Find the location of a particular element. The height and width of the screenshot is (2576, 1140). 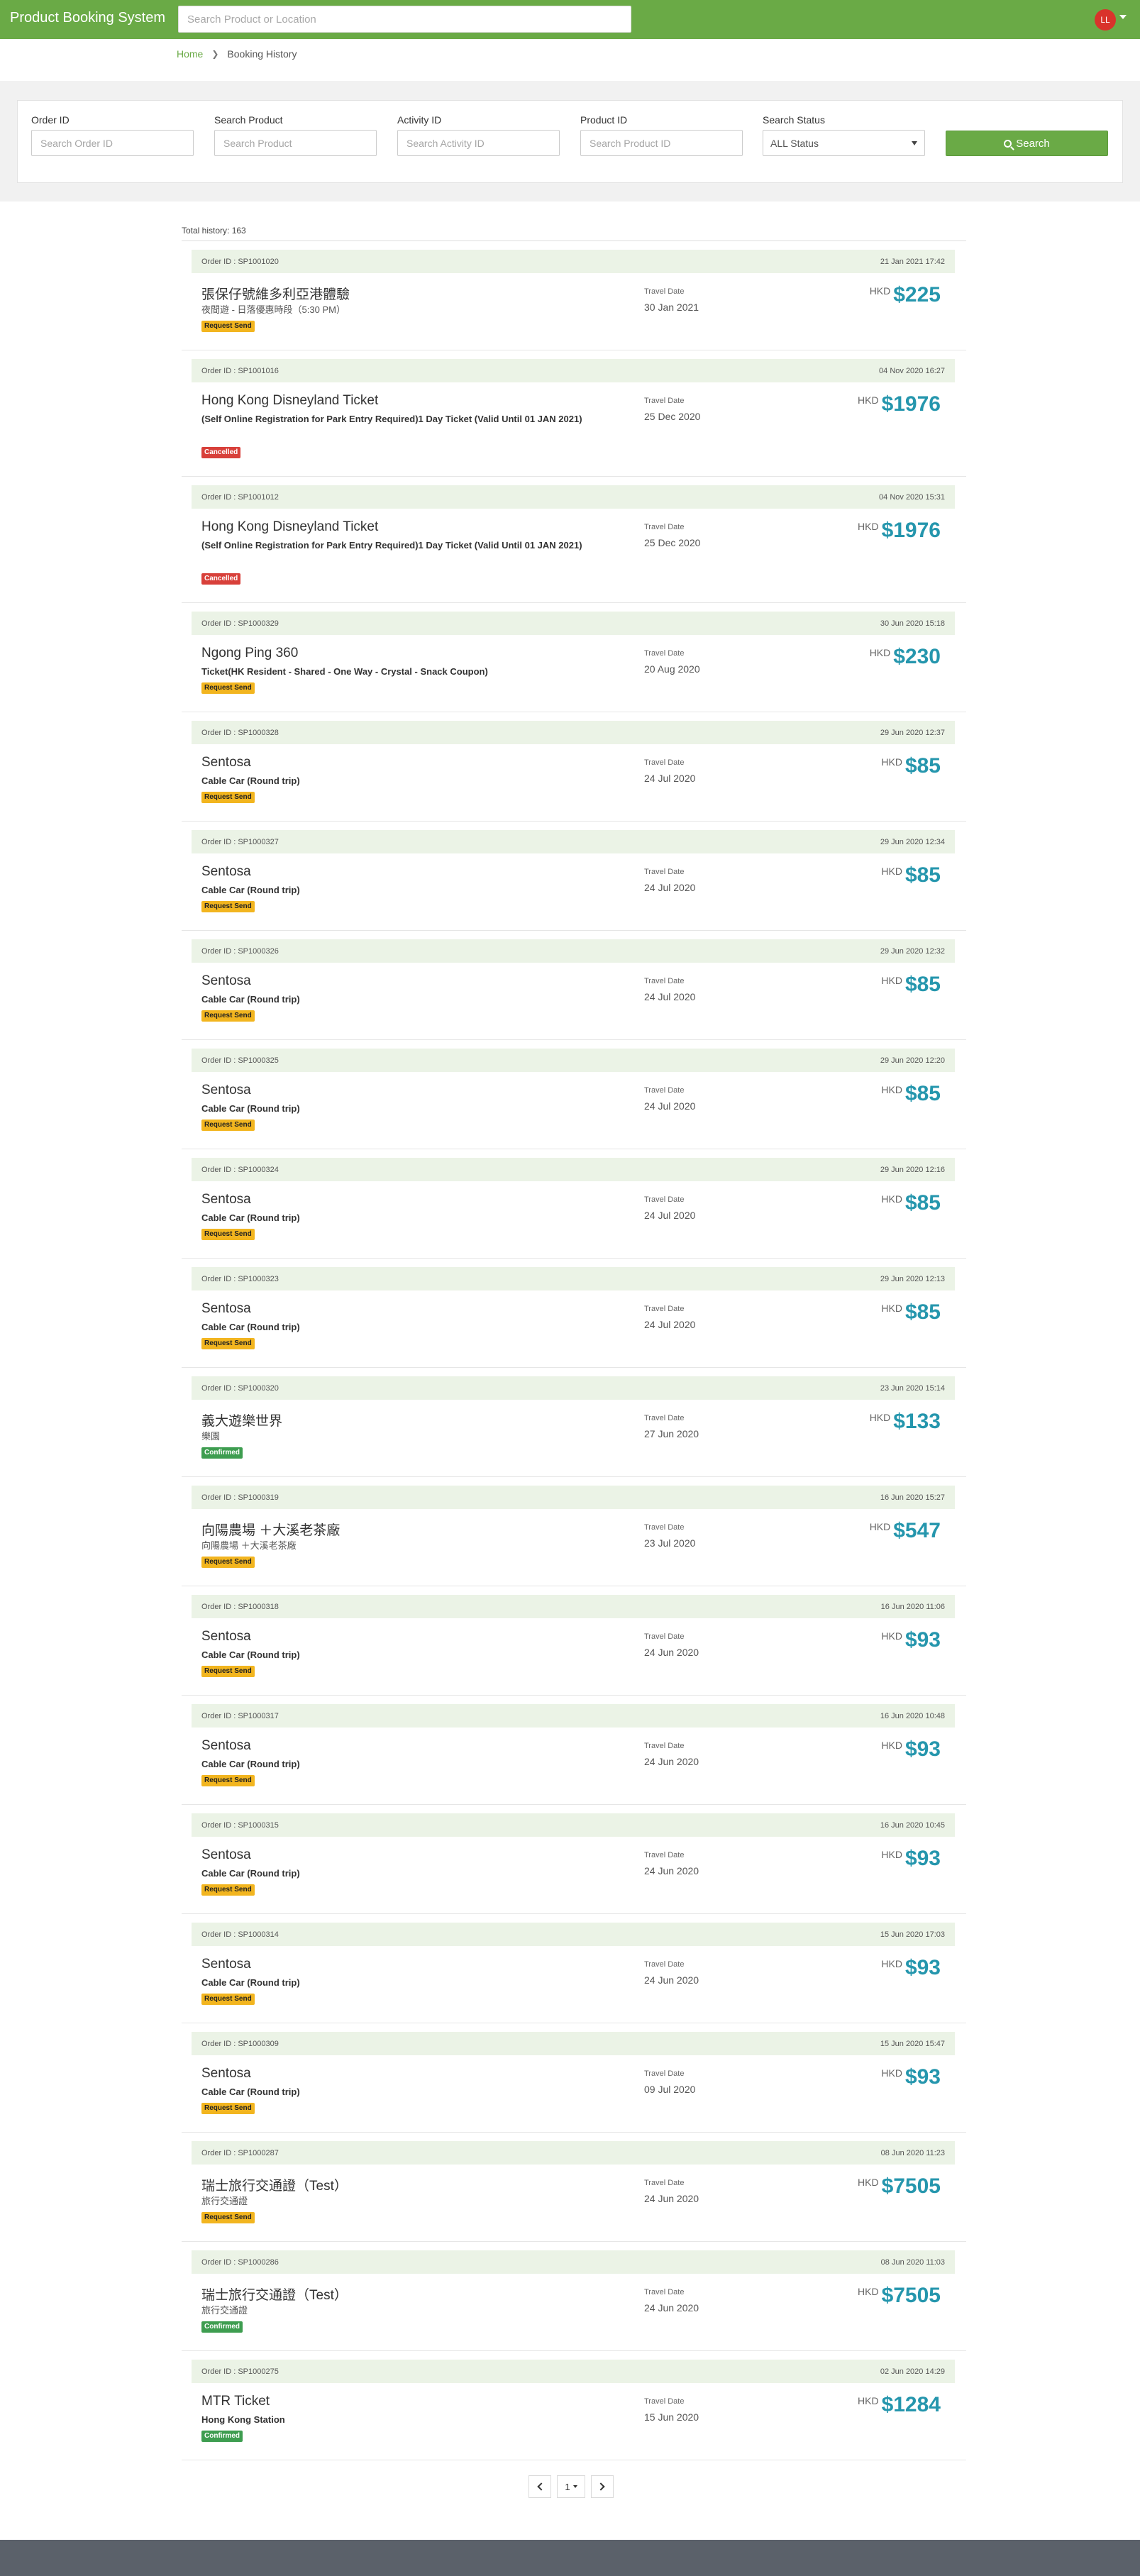

price: HKD $1284 is located at coordinates (900, 2405).